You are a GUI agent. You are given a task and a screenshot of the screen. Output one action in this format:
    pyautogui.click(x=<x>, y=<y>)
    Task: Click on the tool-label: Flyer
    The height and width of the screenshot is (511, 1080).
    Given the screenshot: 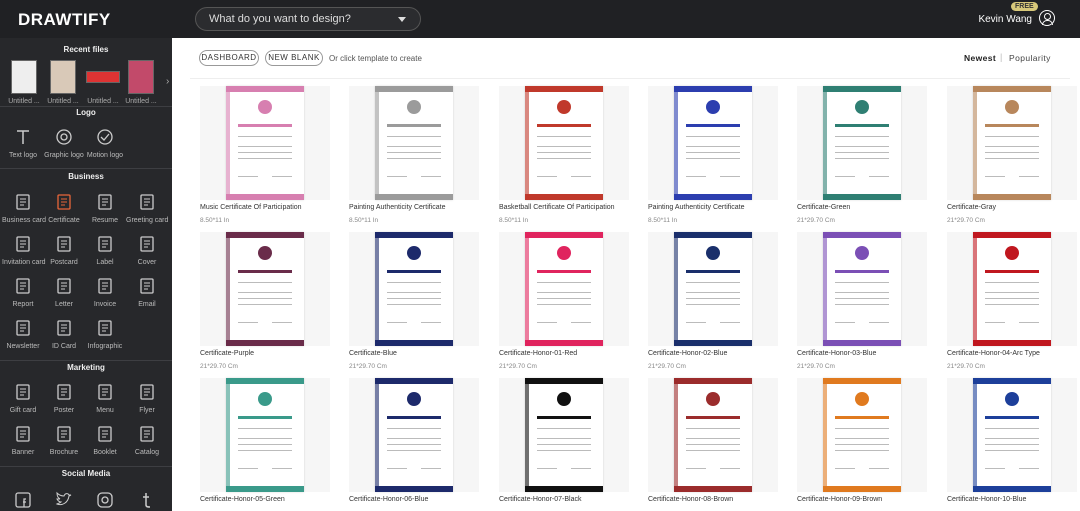 What is the action you would take?
    pyautogui.click(x=147, y=410)
    